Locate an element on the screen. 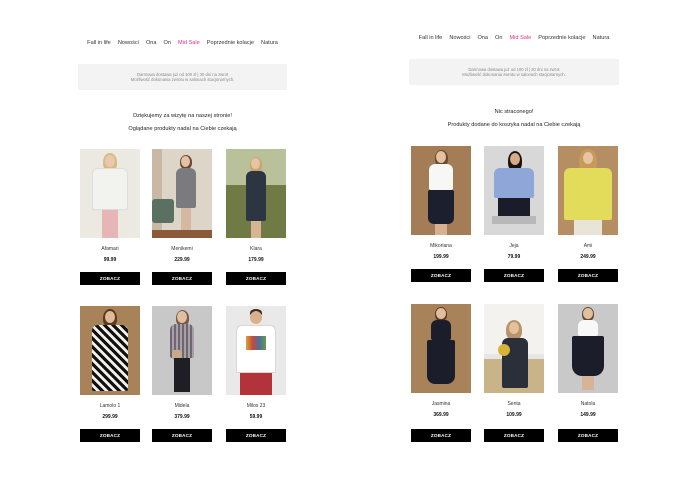  product-card: Midela 379.99 ZOBACZ is located at coordinates (182, 374).